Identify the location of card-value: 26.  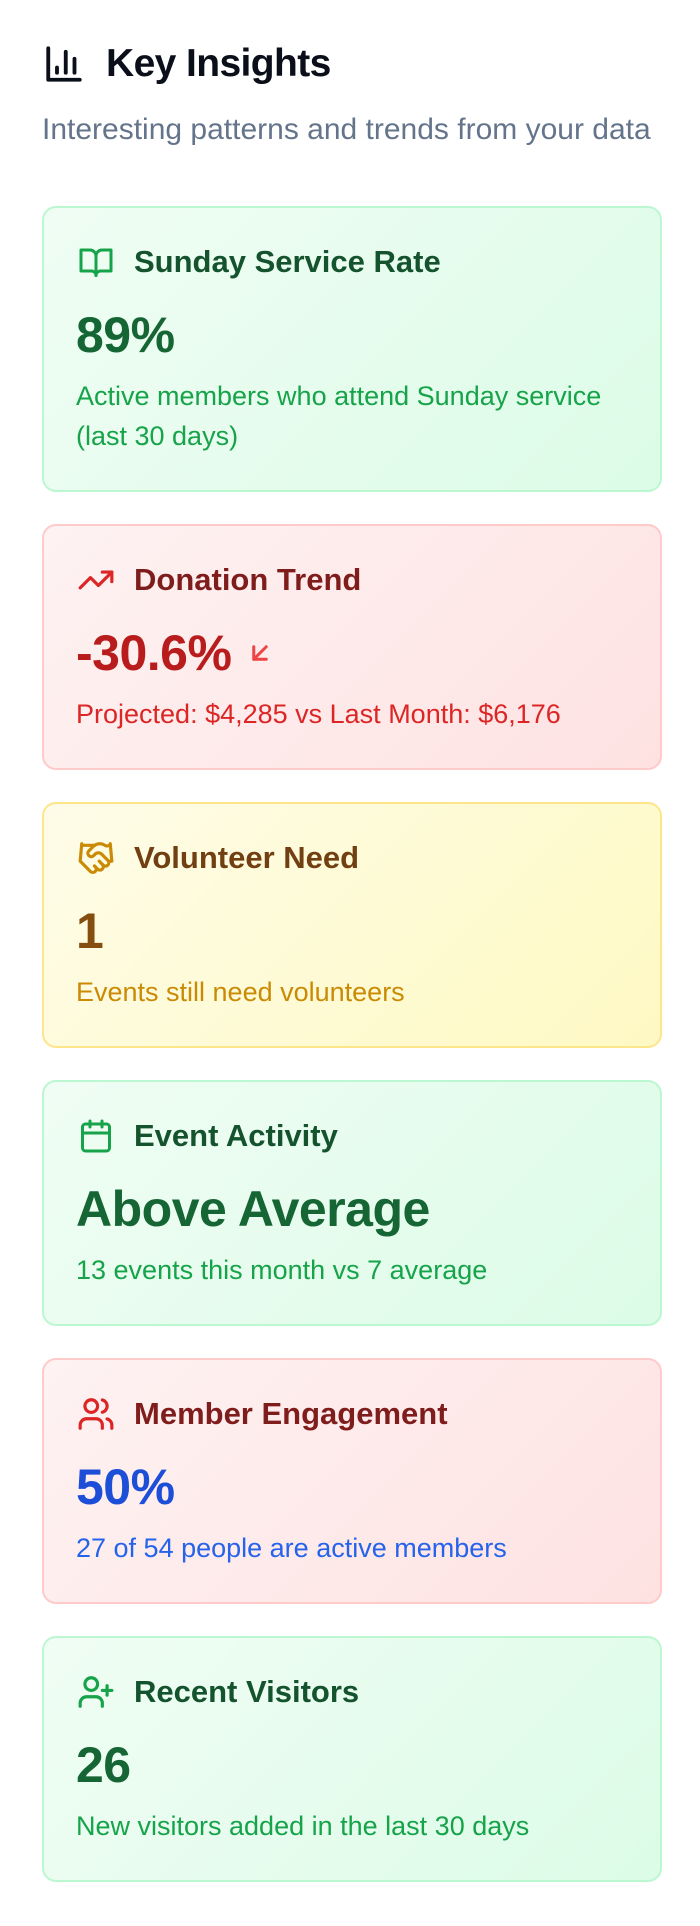
(103, 1765).